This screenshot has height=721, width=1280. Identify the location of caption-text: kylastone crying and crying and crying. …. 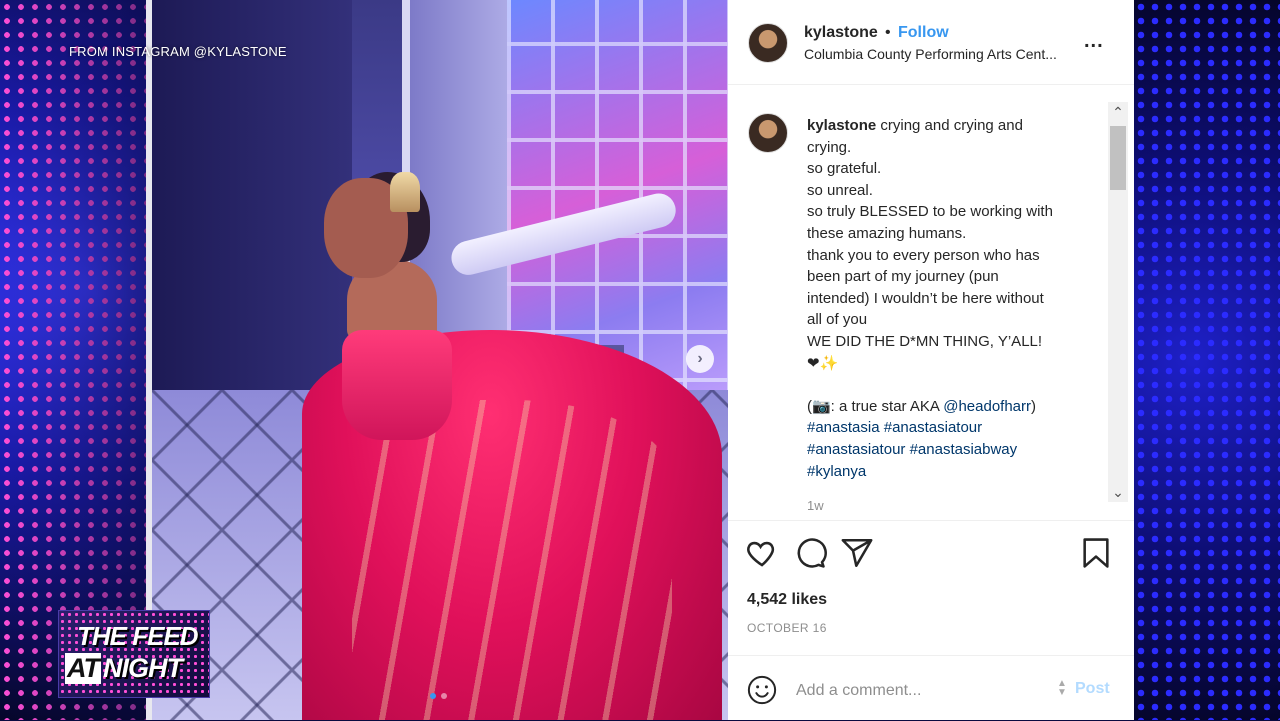
(952, 298).